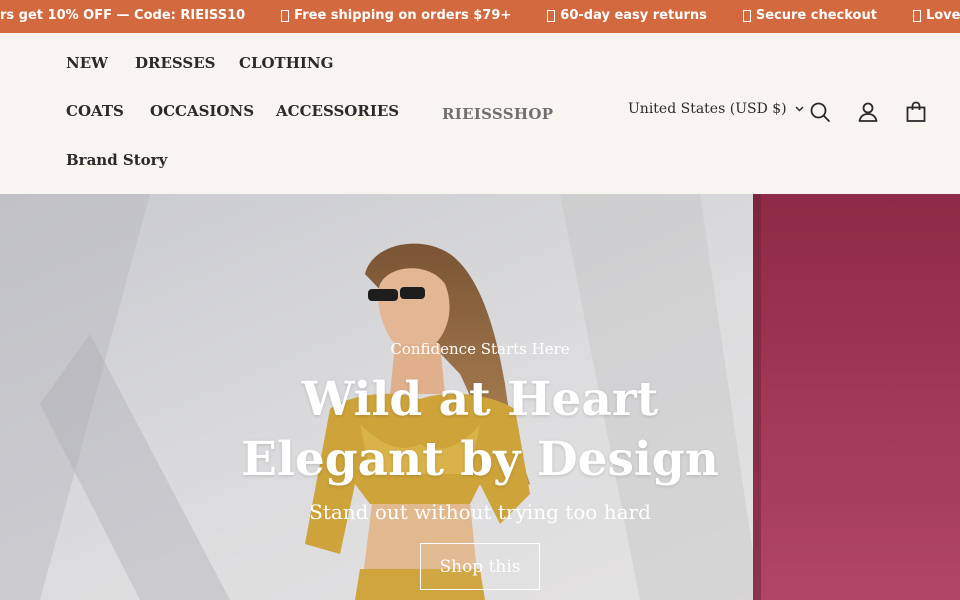  I want to click on currency-selector: United States (USD $), so click(716, 109).